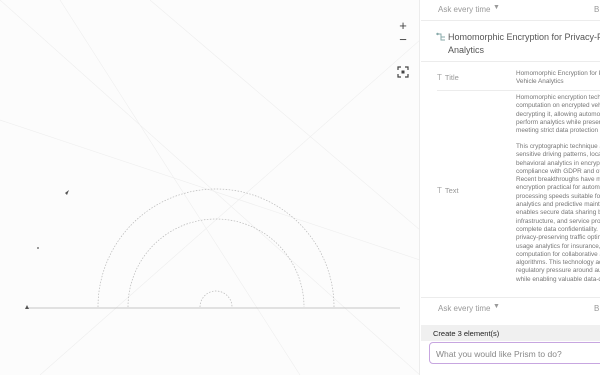 This screenshot has height=375, width=600. What do you see at coordinates (510, 333) in the screenshot?
I see `create-elements-button: Create 3 element(s)` at bounding box center [510, 333].